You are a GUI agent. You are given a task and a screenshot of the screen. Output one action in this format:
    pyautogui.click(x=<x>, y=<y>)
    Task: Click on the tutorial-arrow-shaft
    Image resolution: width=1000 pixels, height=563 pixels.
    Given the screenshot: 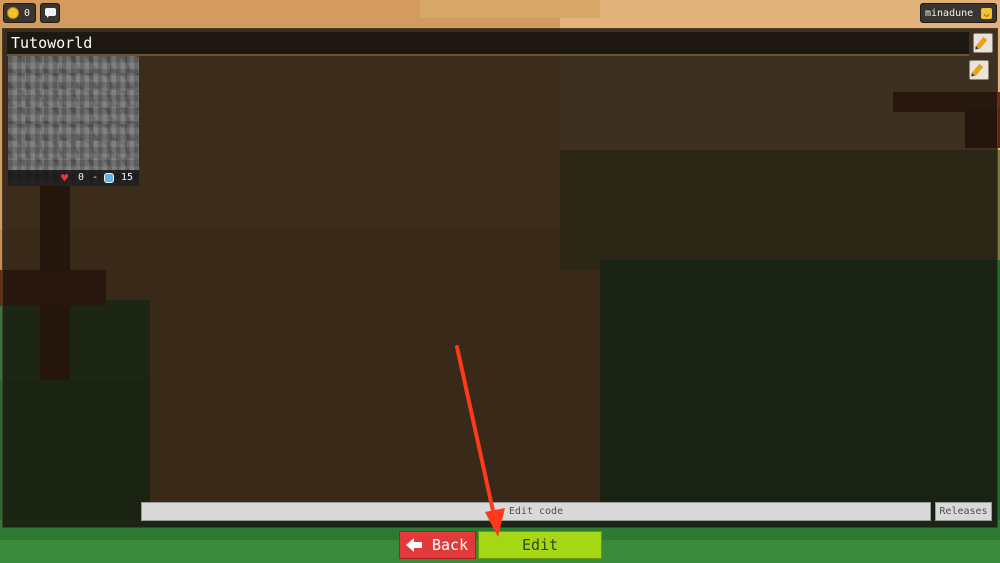 What is the action you would take?
    pyautogui.click(x=476, y=433)
    